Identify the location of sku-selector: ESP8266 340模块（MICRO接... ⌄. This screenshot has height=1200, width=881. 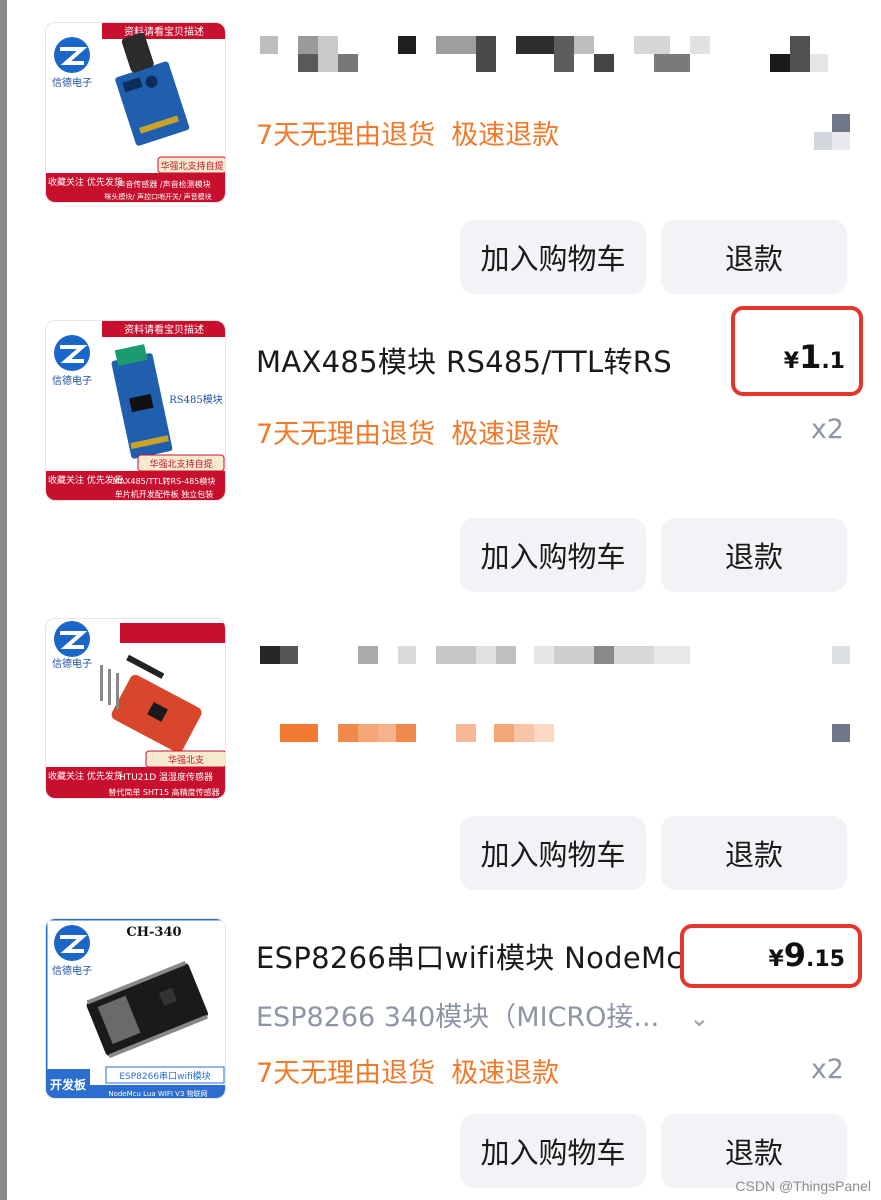
(482, 1014).